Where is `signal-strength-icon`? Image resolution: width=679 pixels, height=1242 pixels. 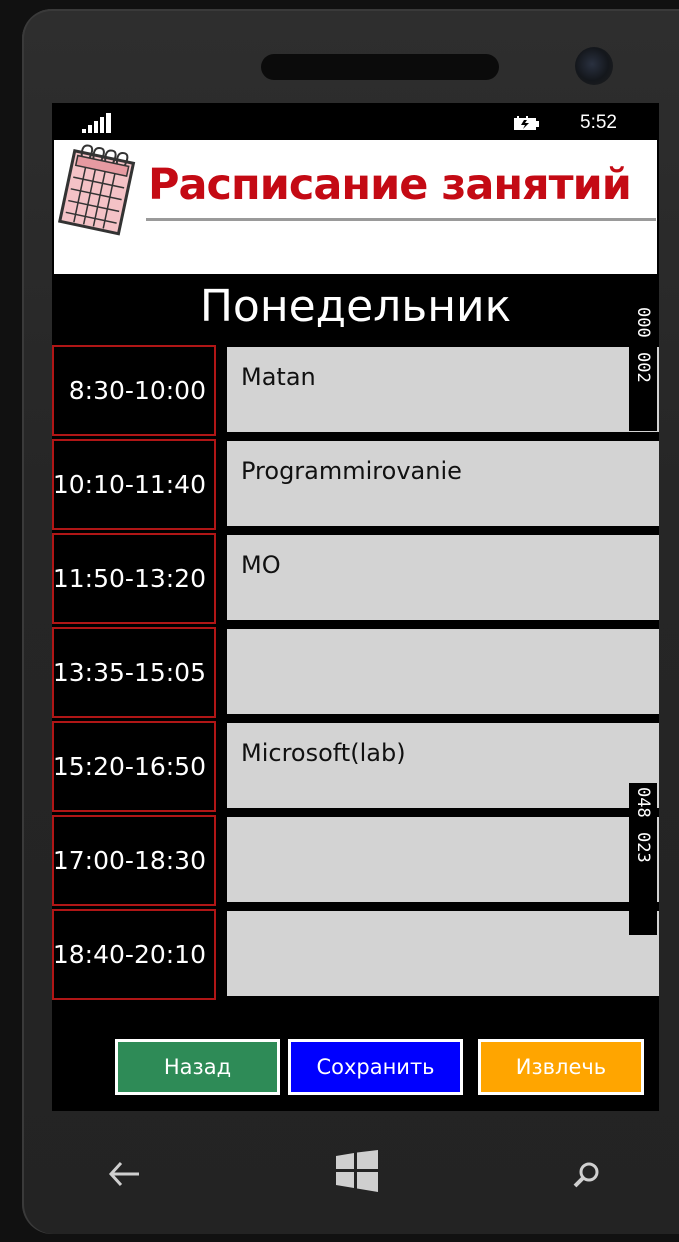 signal-strength-icon is located at coordinates (102, 123).